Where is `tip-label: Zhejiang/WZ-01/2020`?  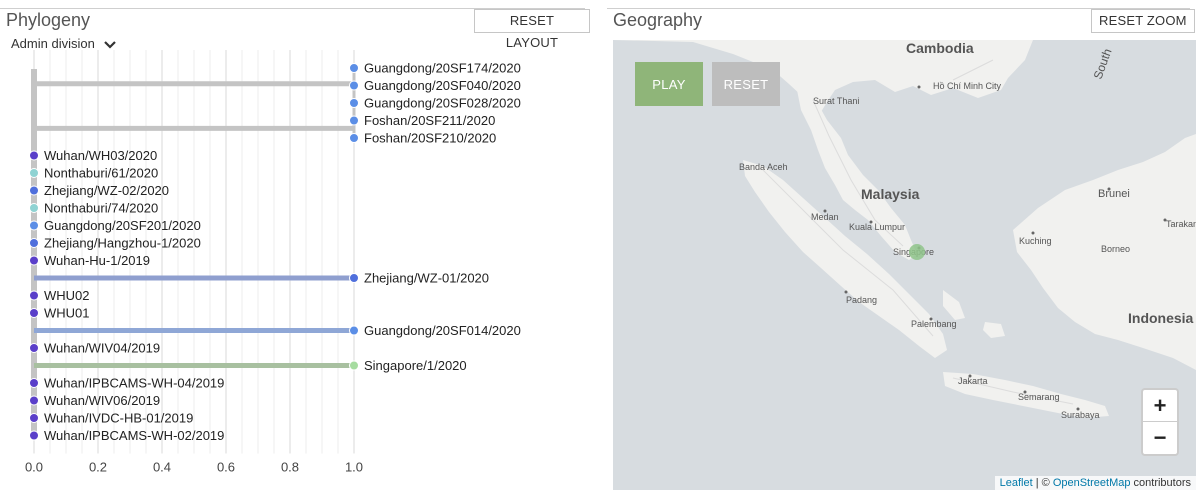
tip-label: Zhejiang/WZ-01/2020 is located at coordinates (426, 278).